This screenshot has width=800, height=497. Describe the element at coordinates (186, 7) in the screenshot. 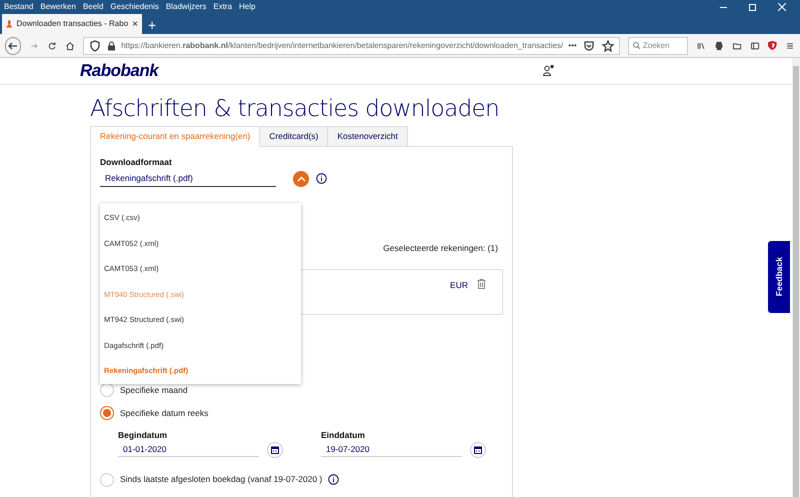

I see `menu-item: Bladwijzers` at that location.